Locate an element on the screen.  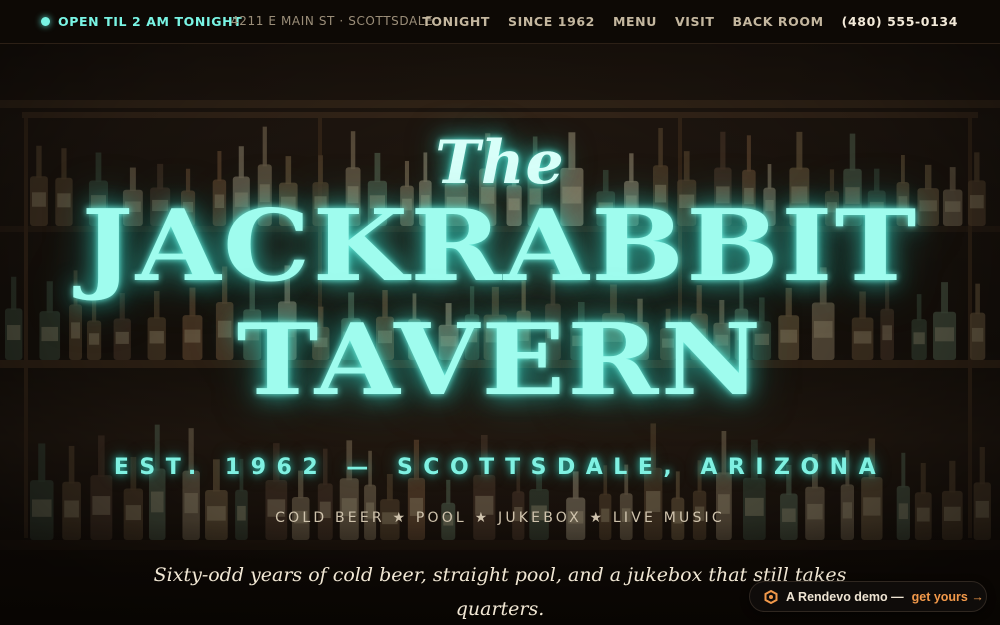
nav-tonight: TONIGHT is located at coordinates (456, 21).